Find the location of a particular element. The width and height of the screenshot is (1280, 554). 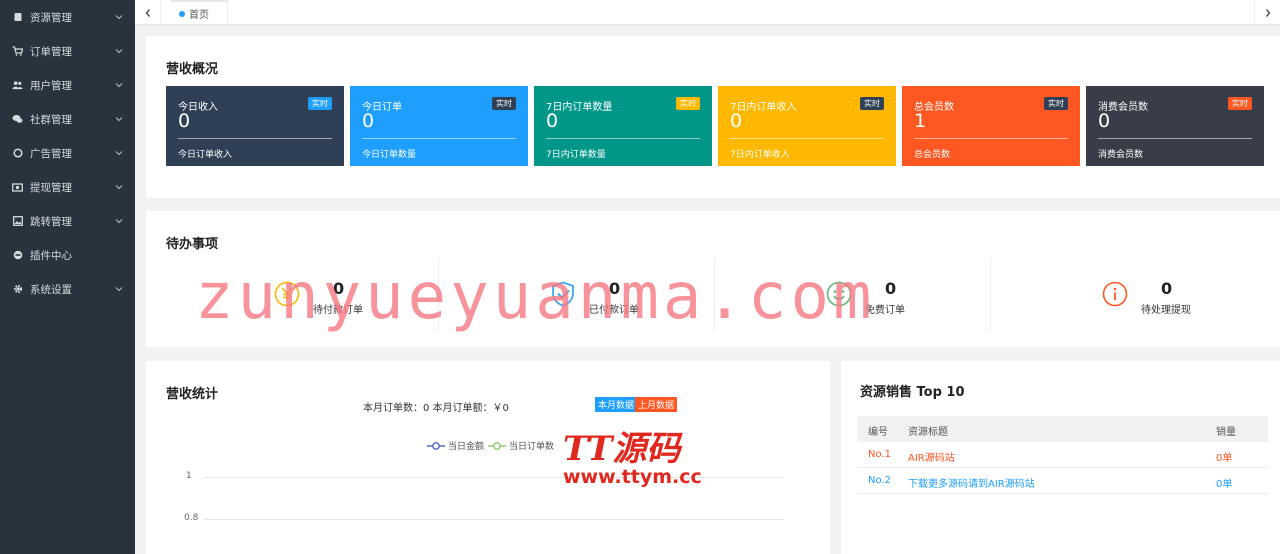

sidebar-item-label: 广告管理 is located at coordinates (51, 153).